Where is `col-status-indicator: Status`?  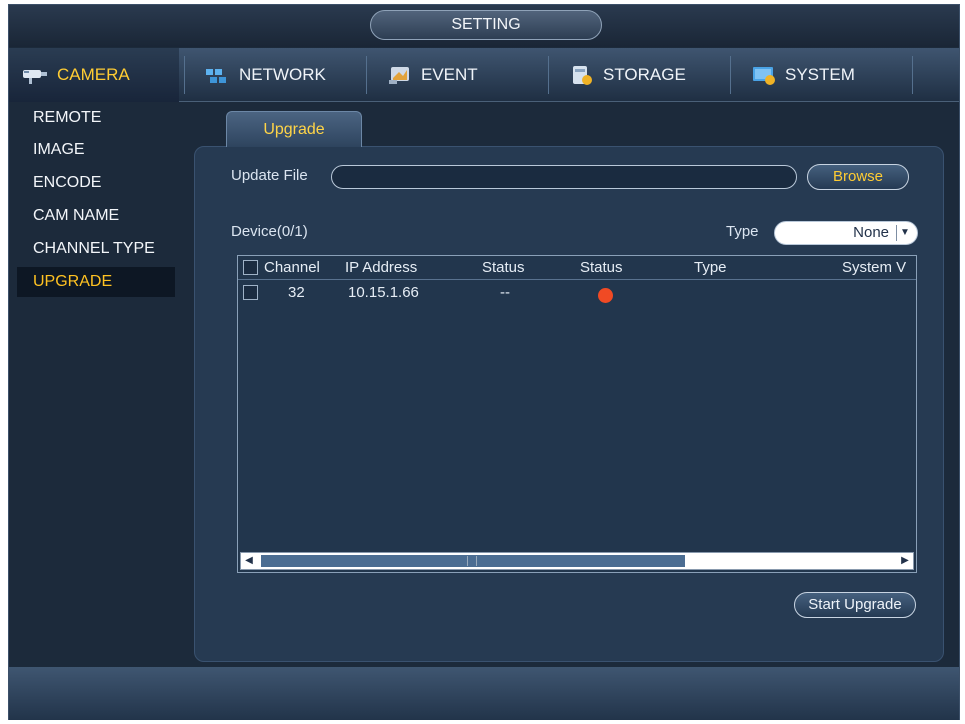 col-status-indicator: Status is located at coordinates (601, 267).